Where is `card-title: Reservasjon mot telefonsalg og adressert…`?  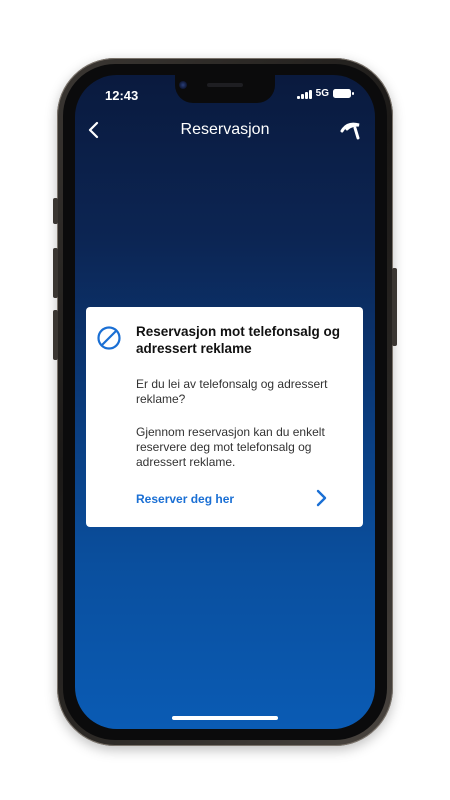
card-title: Reservasjon mot telefonsalg og adressert… is located at coordinates (238, 340).